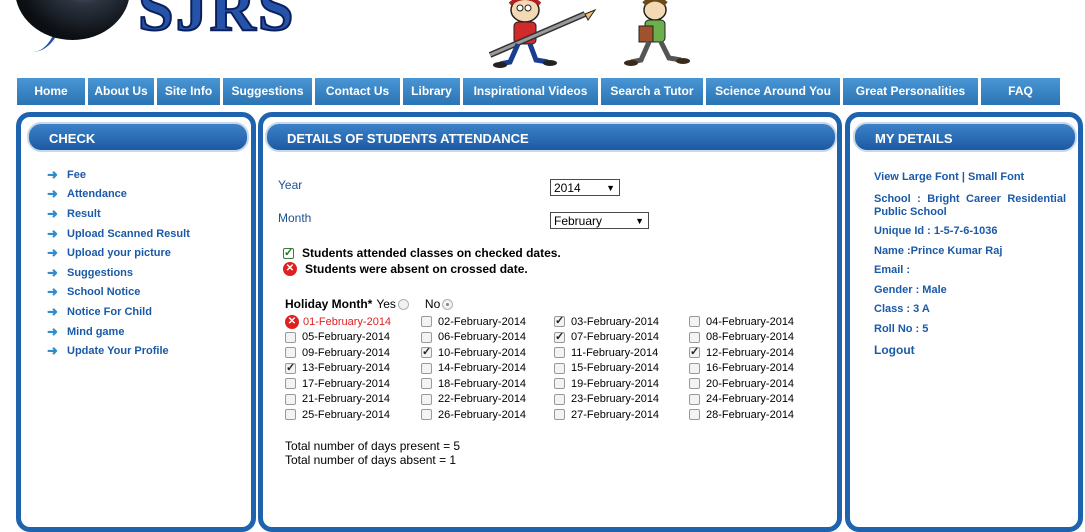 The height and width of the screenshot is (532, 1085). I want to click on menu-item-notice-for-child: ➜ Notice For Child, so click(118, 312).